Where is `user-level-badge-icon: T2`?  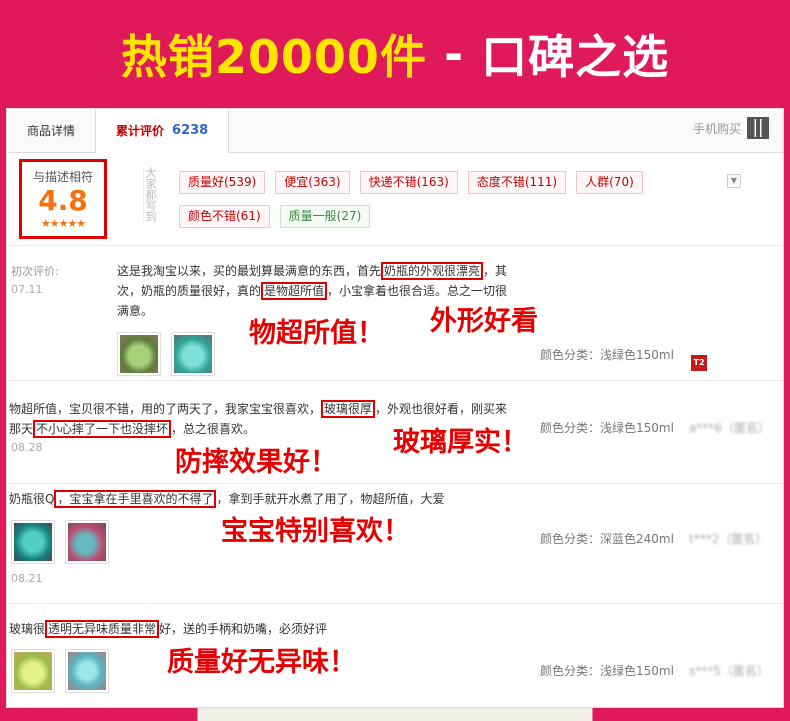
user-level-badge-icon: T2 is located at coordinates (699, 363).